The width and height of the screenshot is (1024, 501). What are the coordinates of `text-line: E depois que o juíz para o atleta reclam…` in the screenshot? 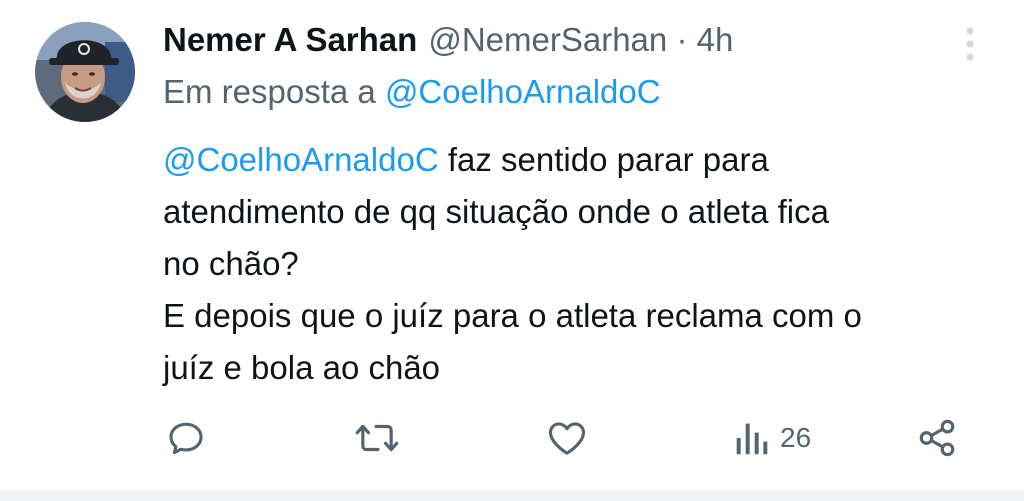 It's located at (512, 315).